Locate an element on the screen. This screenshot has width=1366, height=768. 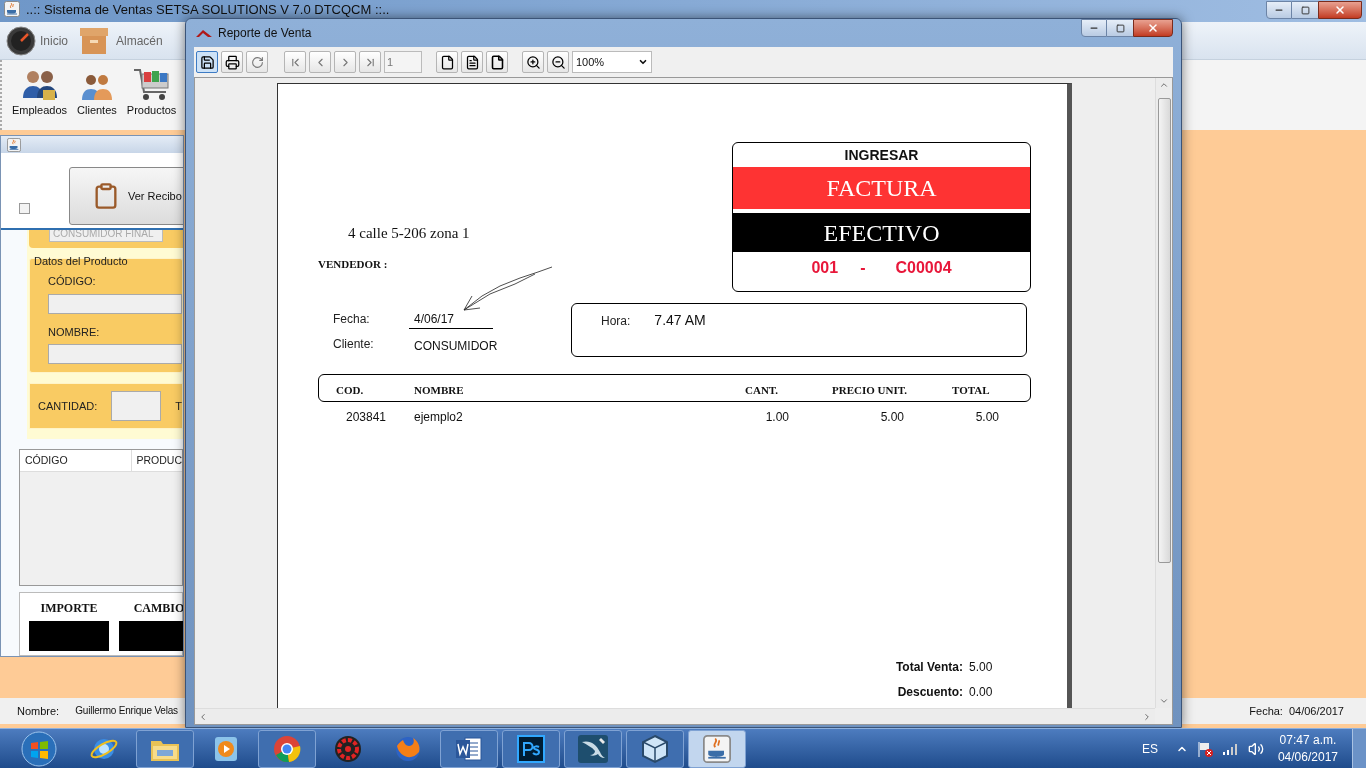
gauge-icon is located at coordinates (21, 40).